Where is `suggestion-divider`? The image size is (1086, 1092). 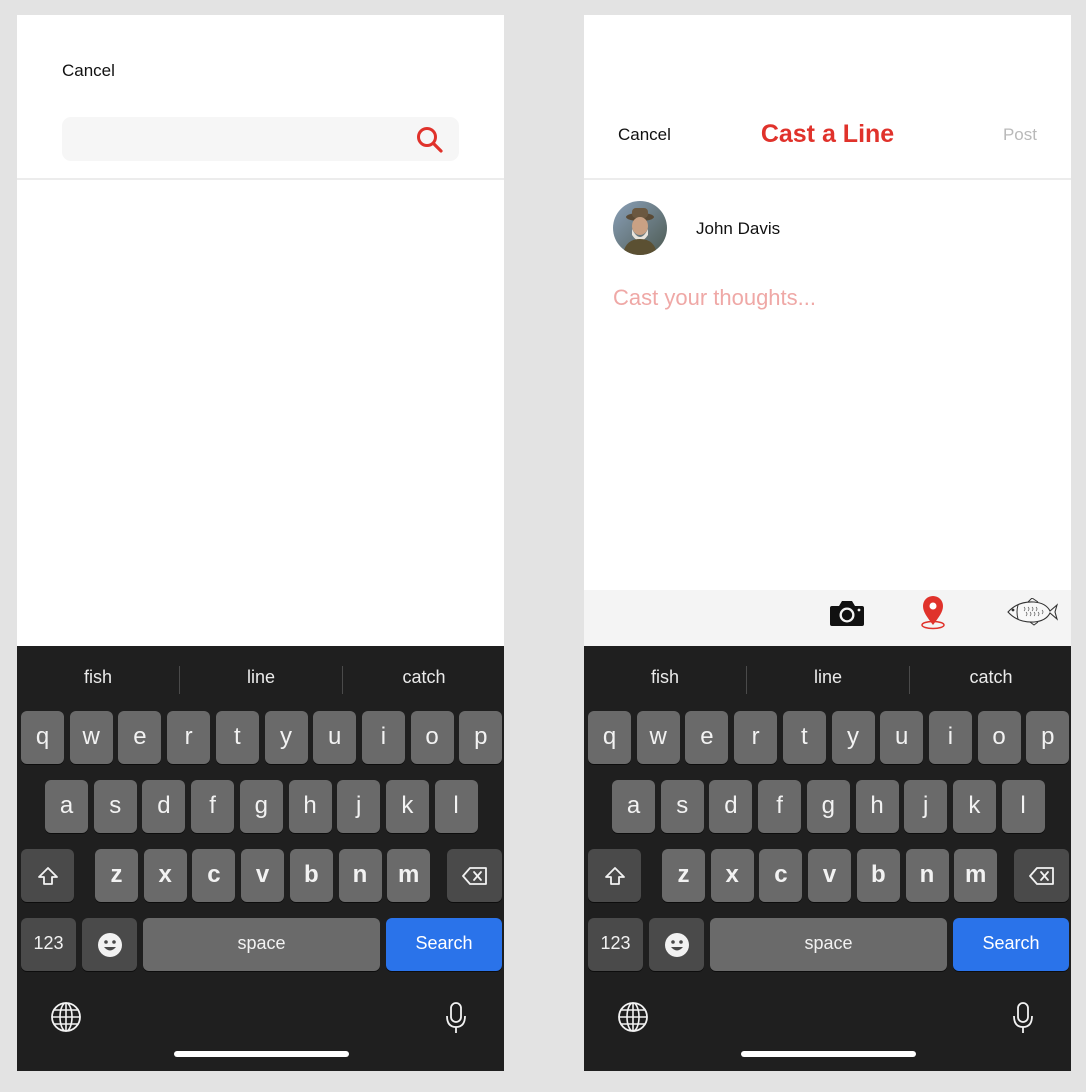
suggestion-divider is located at coordinates (909, 680).